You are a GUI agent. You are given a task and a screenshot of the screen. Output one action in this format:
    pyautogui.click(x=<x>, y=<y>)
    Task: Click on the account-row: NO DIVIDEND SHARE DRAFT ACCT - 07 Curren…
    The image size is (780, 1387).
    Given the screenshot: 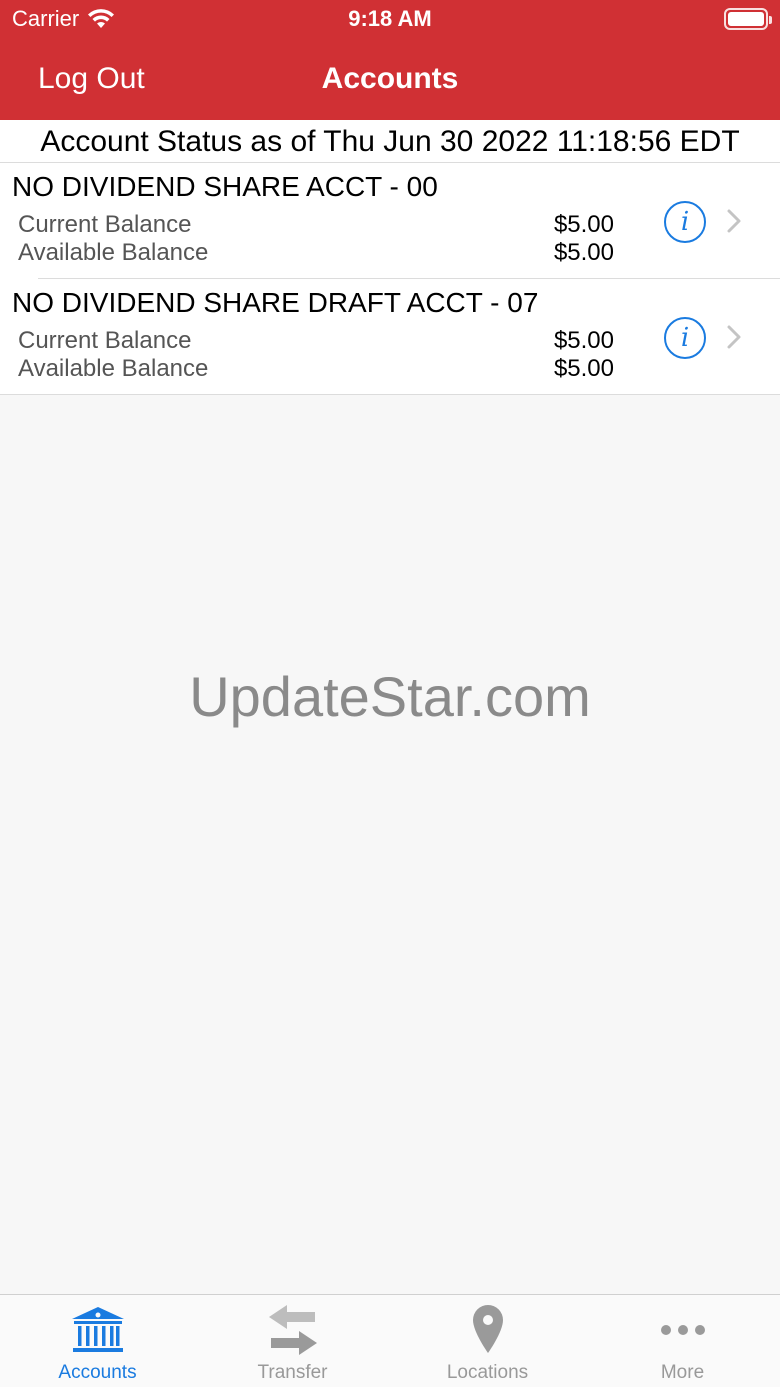 What is the action you would take?
    pyautogui.click(x=390, y=337)
    